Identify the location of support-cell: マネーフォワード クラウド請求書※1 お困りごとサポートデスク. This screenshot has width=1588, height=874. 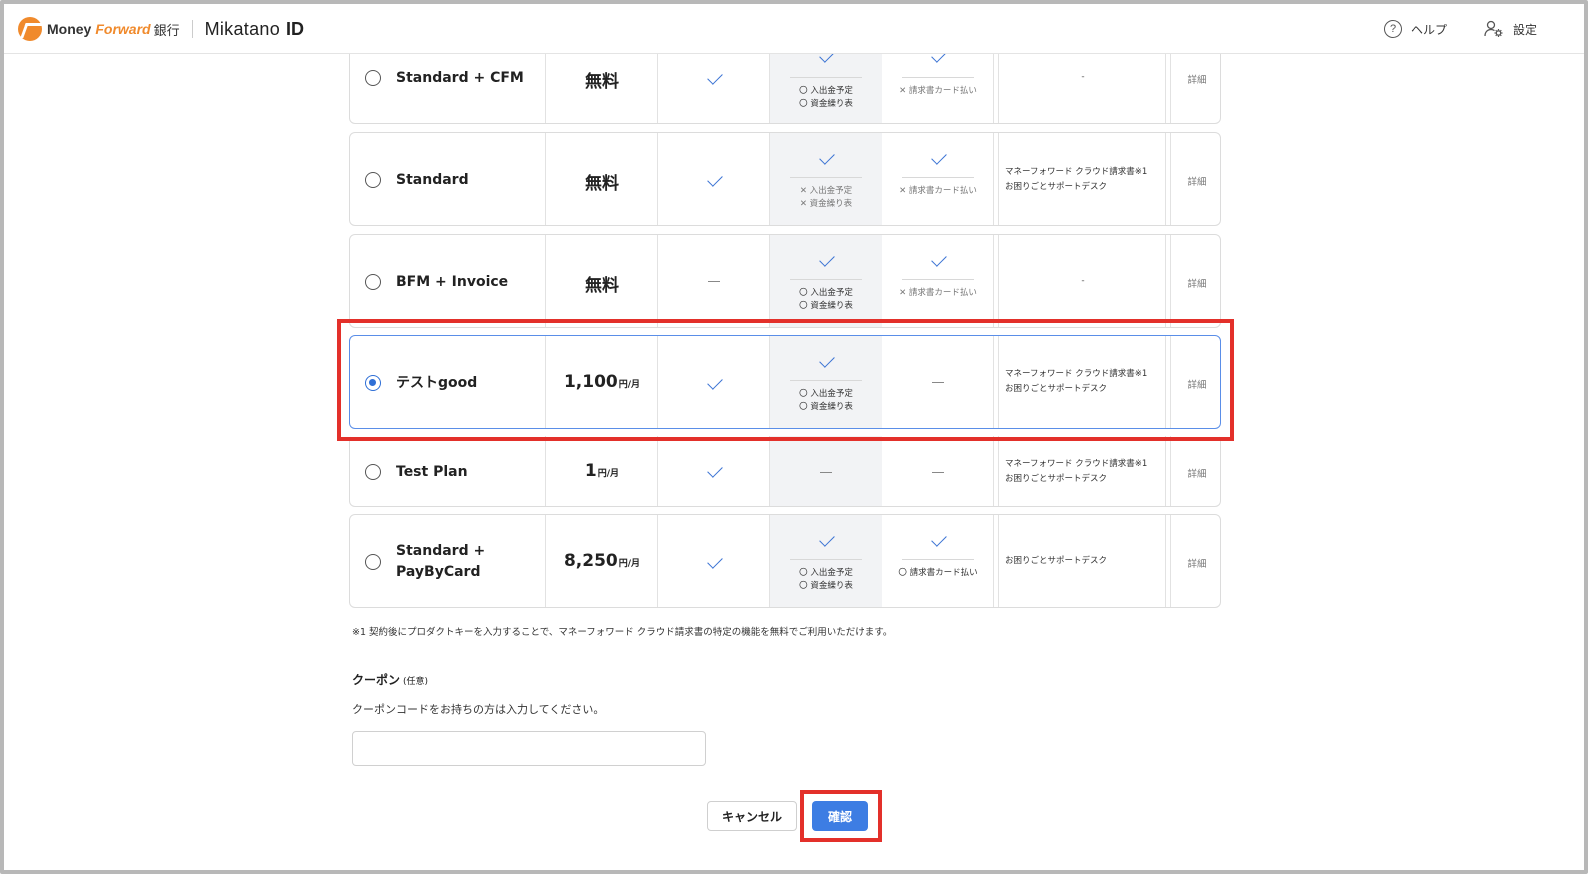
(1082, 471).